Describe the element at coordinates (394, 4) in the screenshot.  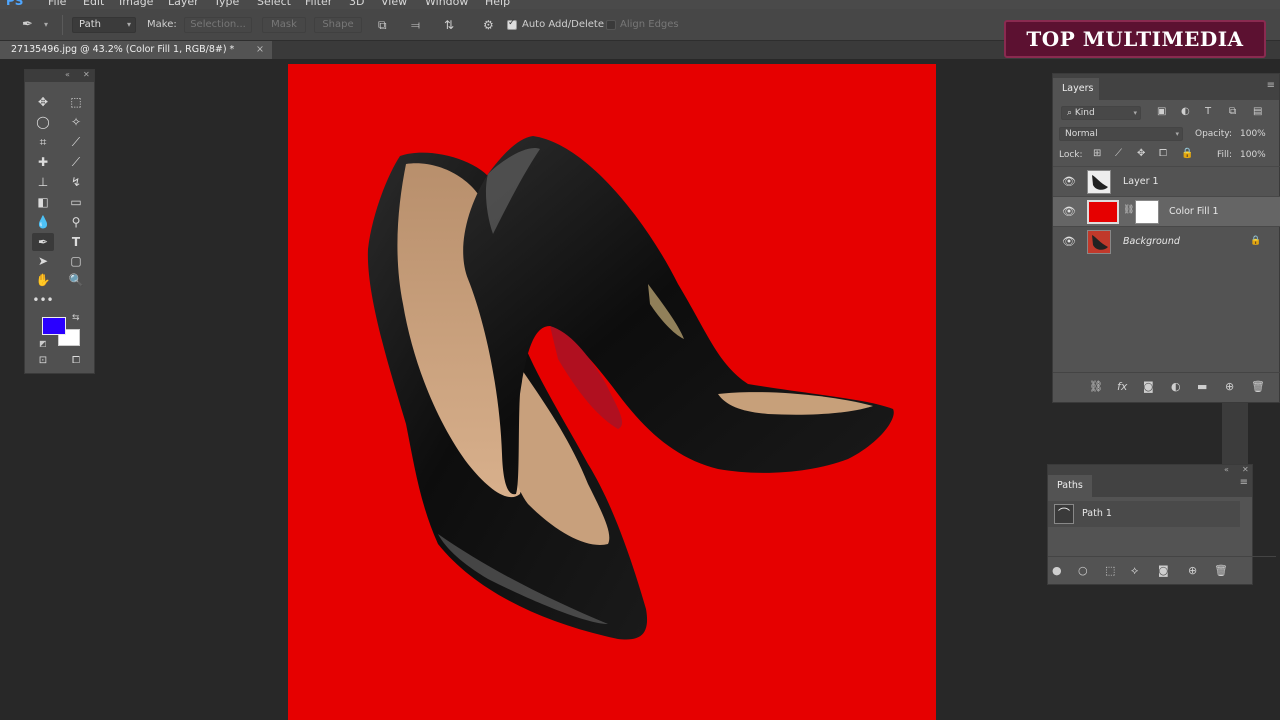
I see `menu-view: View` at that location.